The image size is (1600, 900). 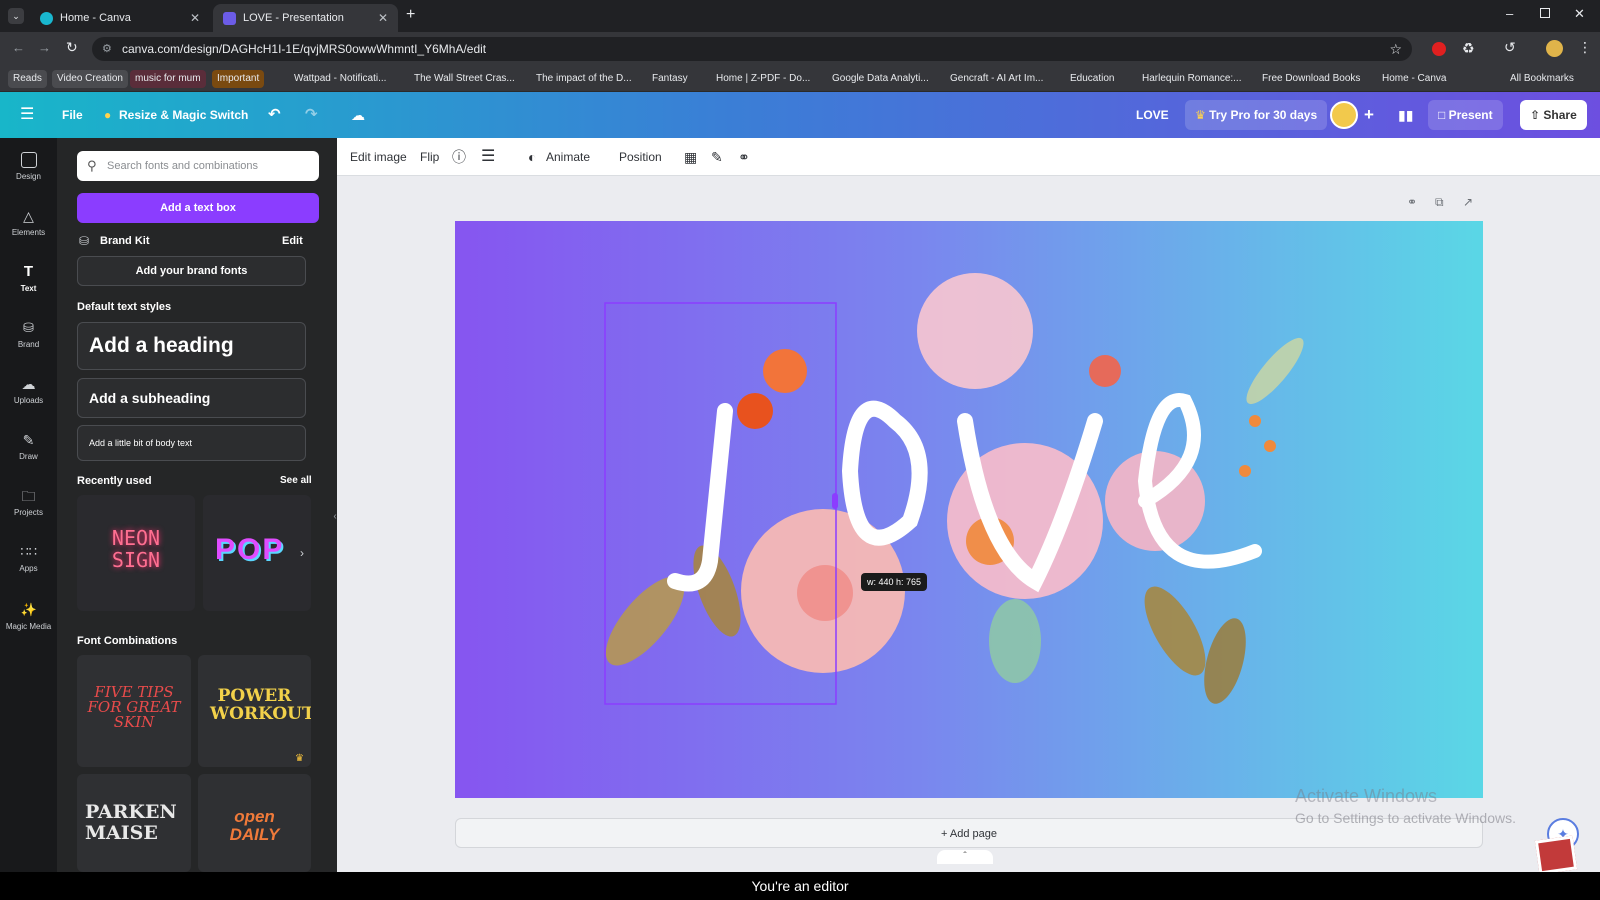 I want to click on rail-projects: 🗀 Projects, so click(x=28, y=506).